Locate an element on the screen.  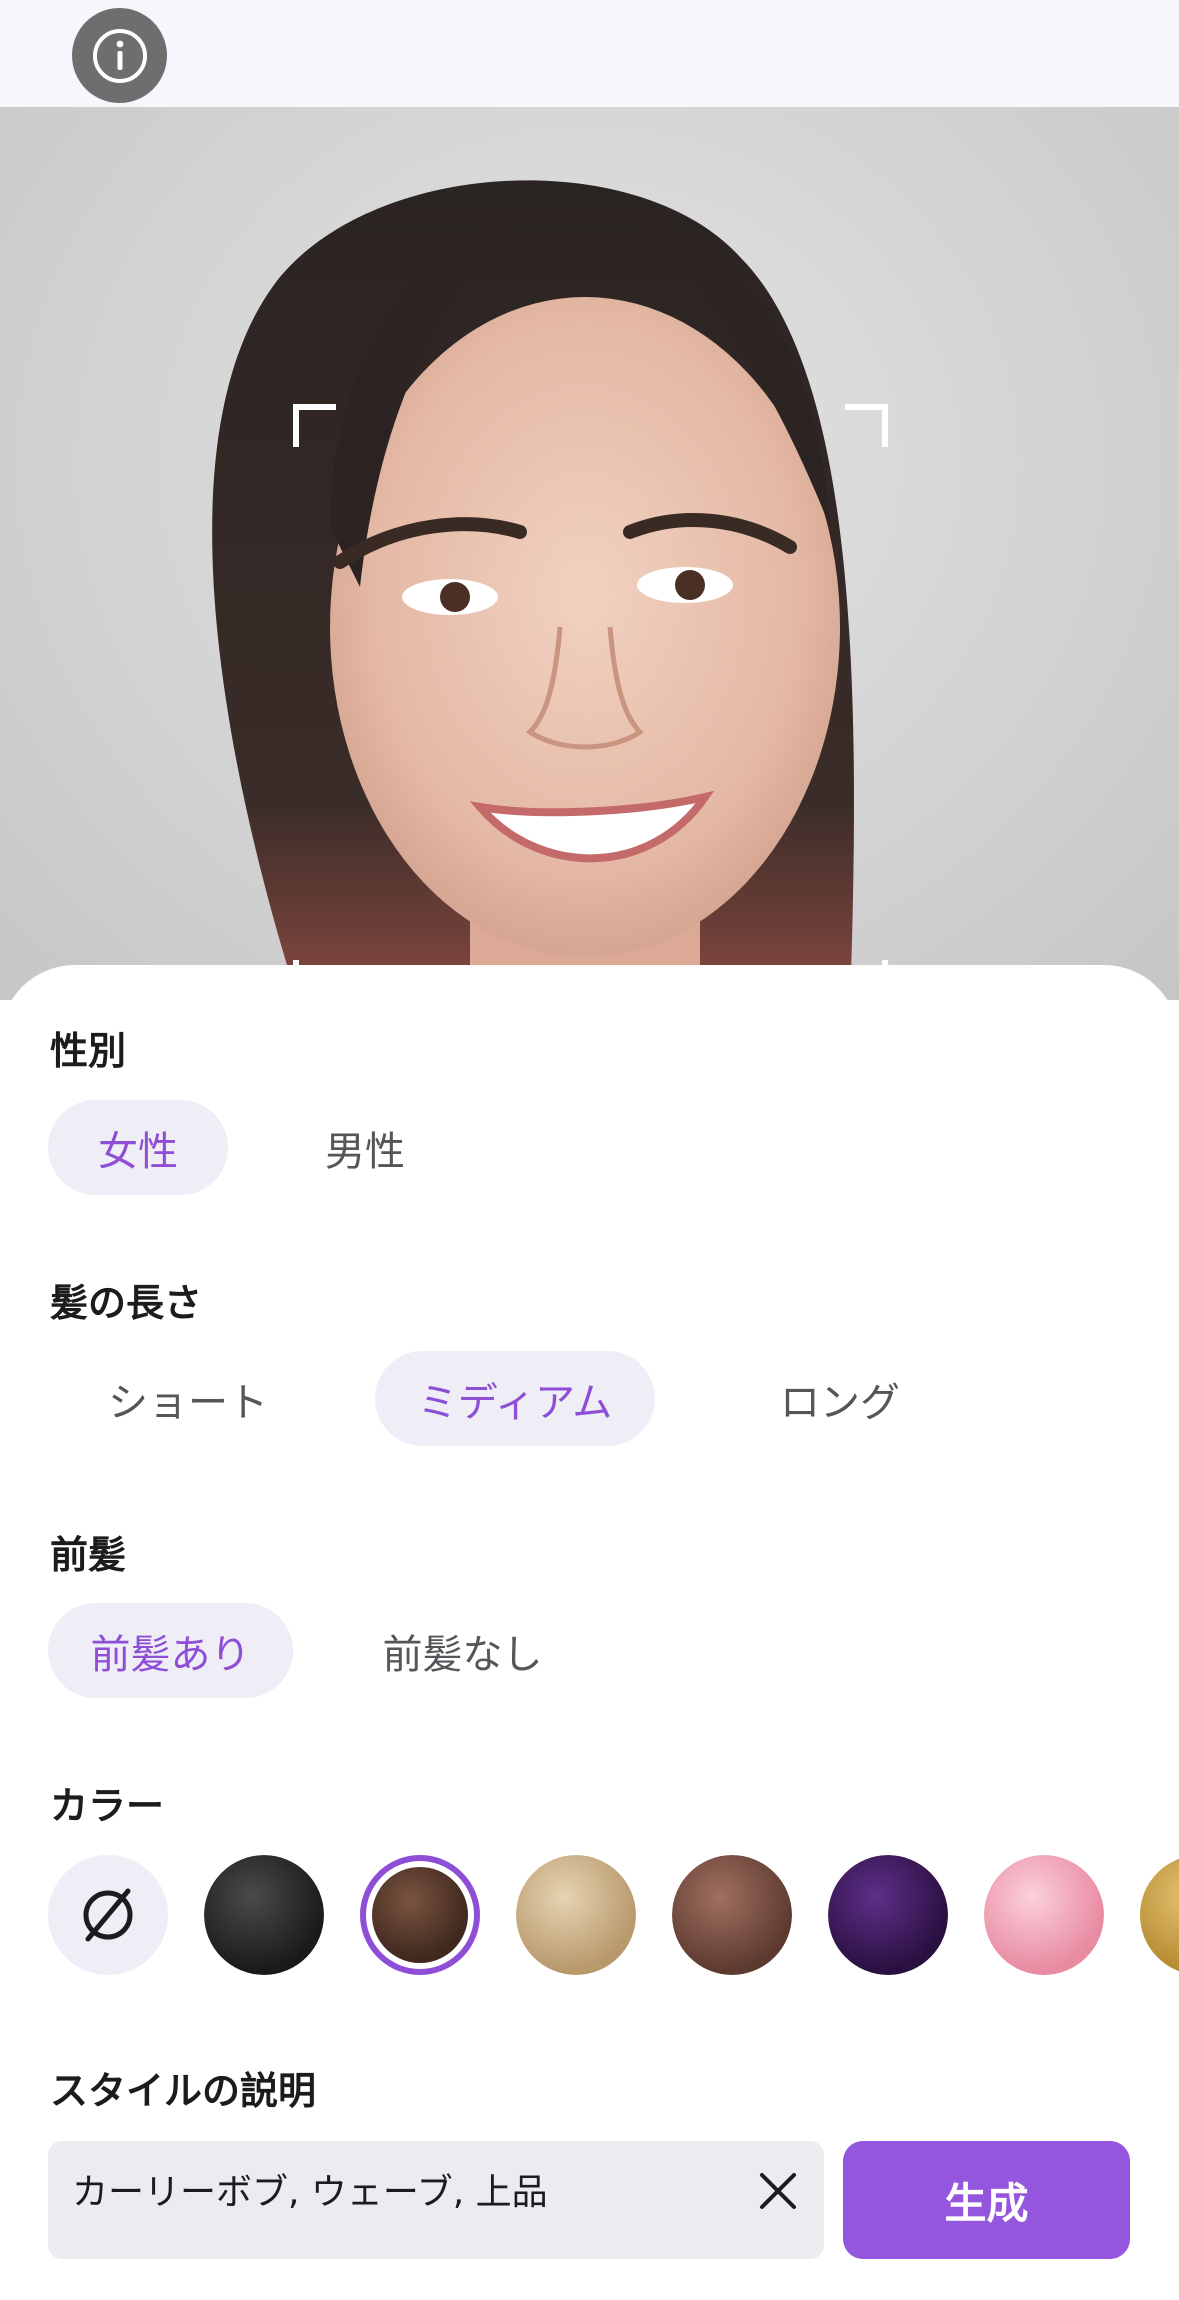
info-button is located at coordinates (119, 55).